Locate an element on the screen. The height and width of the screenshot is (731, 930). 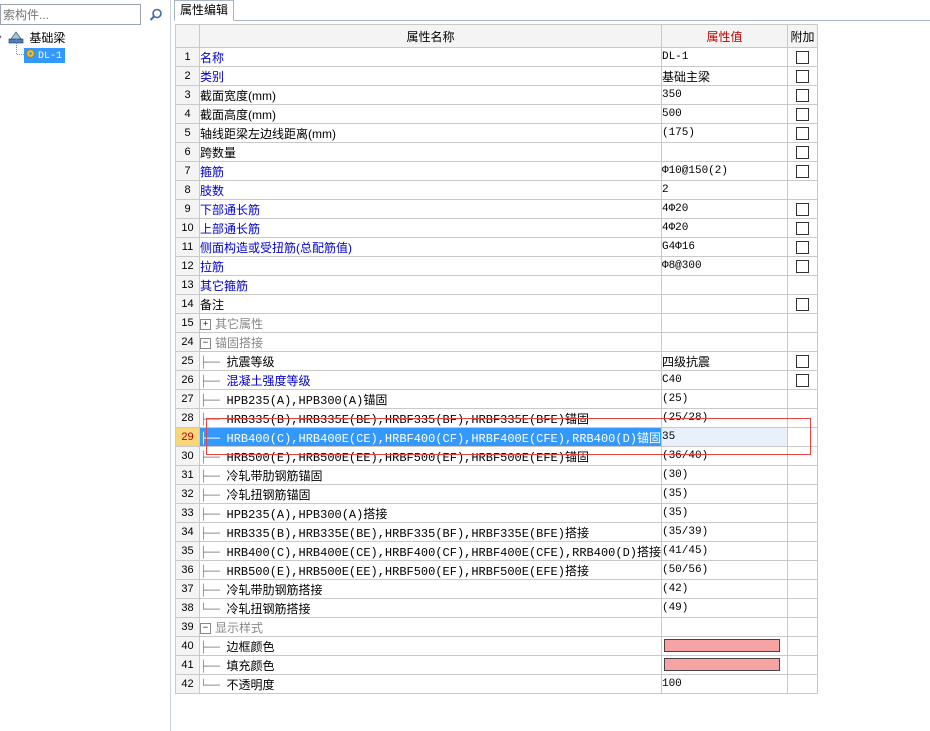
property-value: 基础主梁 is located at coordinates (724, 76).